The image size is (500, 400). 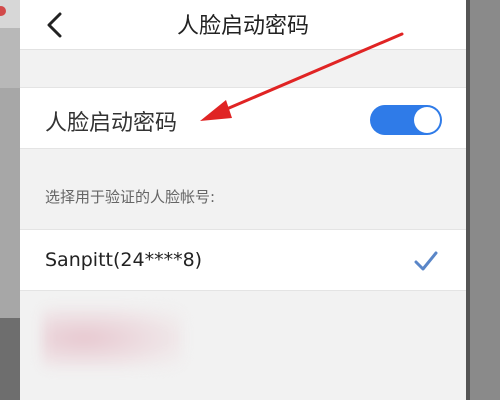 I want to click on account-label: Sanpitt(24****8), so click(x=124, y=260).